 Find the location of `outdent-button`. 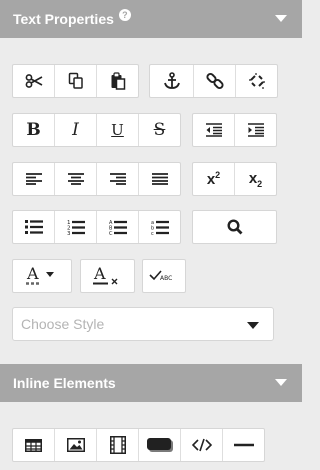

outdent-button is located at coordinates (213, 130).